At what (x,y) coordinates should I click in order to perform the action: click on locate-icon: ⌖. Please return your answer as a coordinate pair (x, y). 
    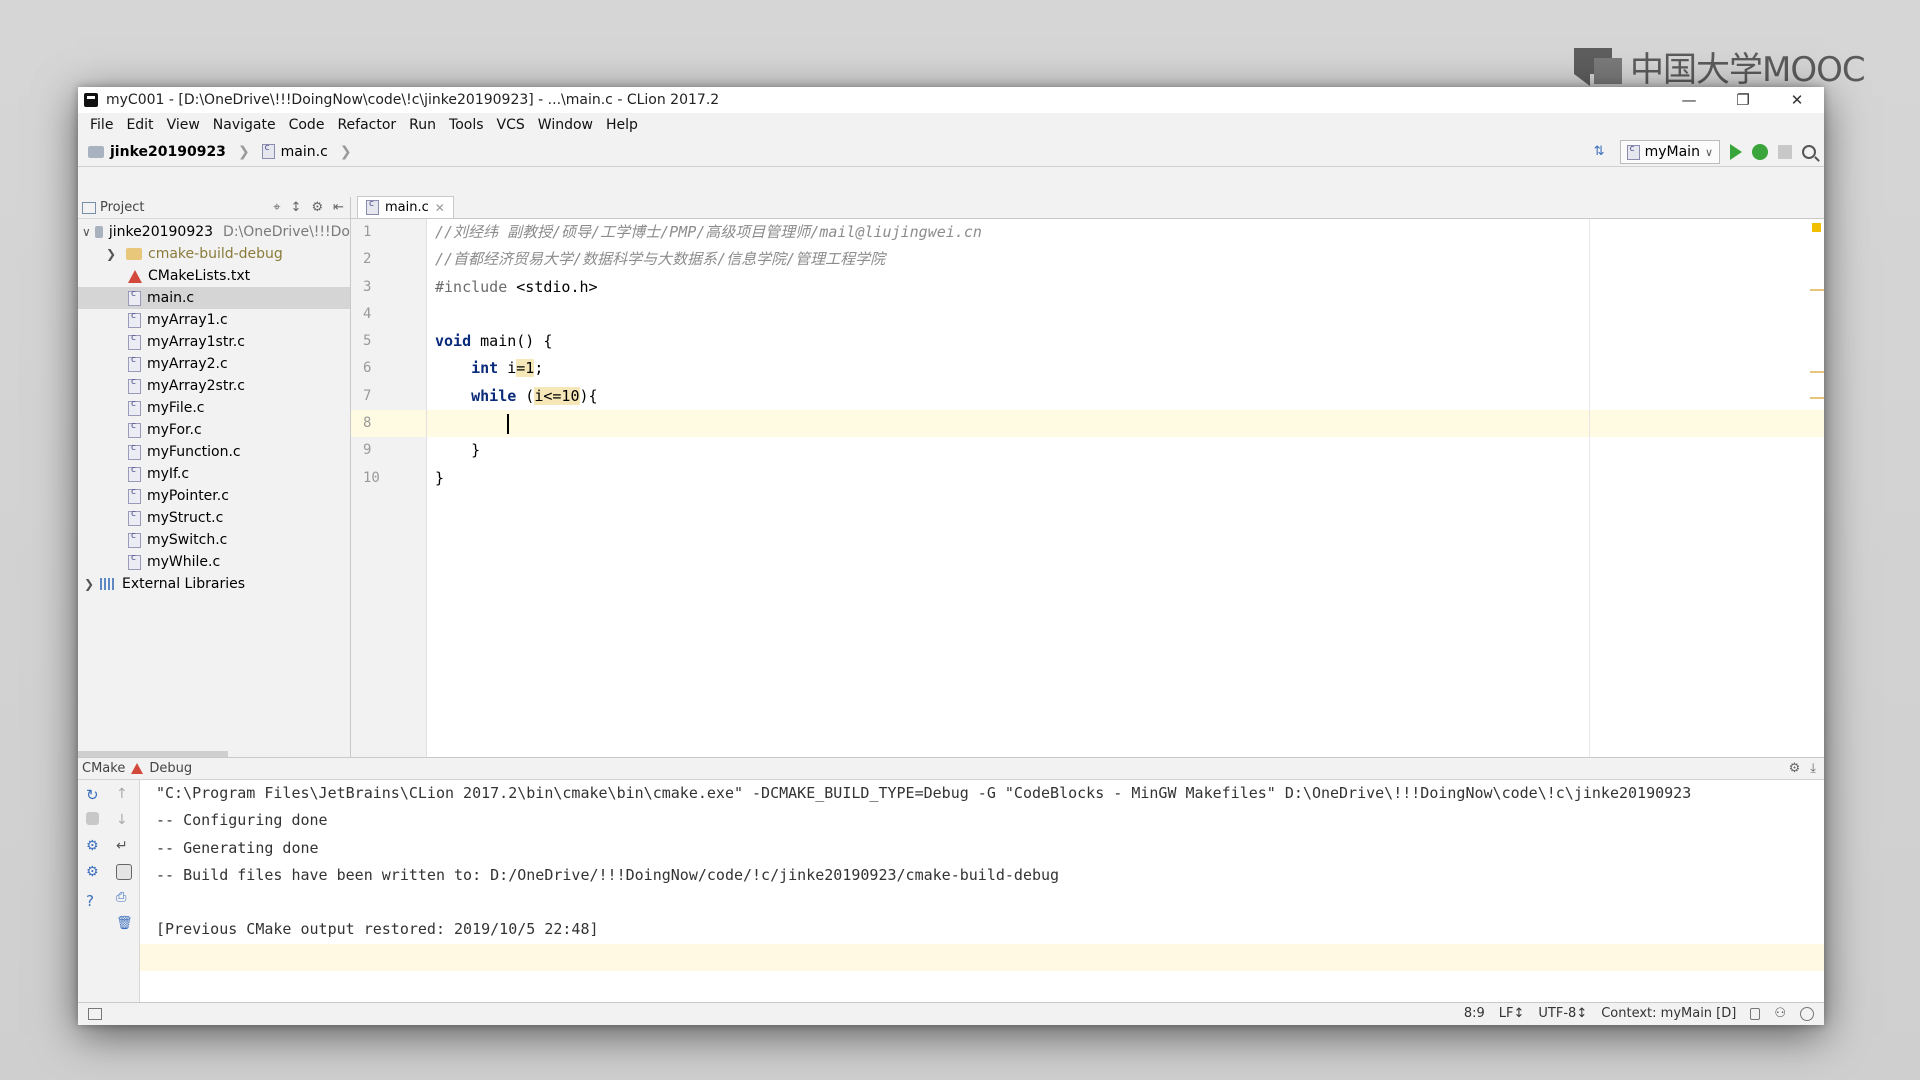
    Looking at the image, I should click on (276, 207).